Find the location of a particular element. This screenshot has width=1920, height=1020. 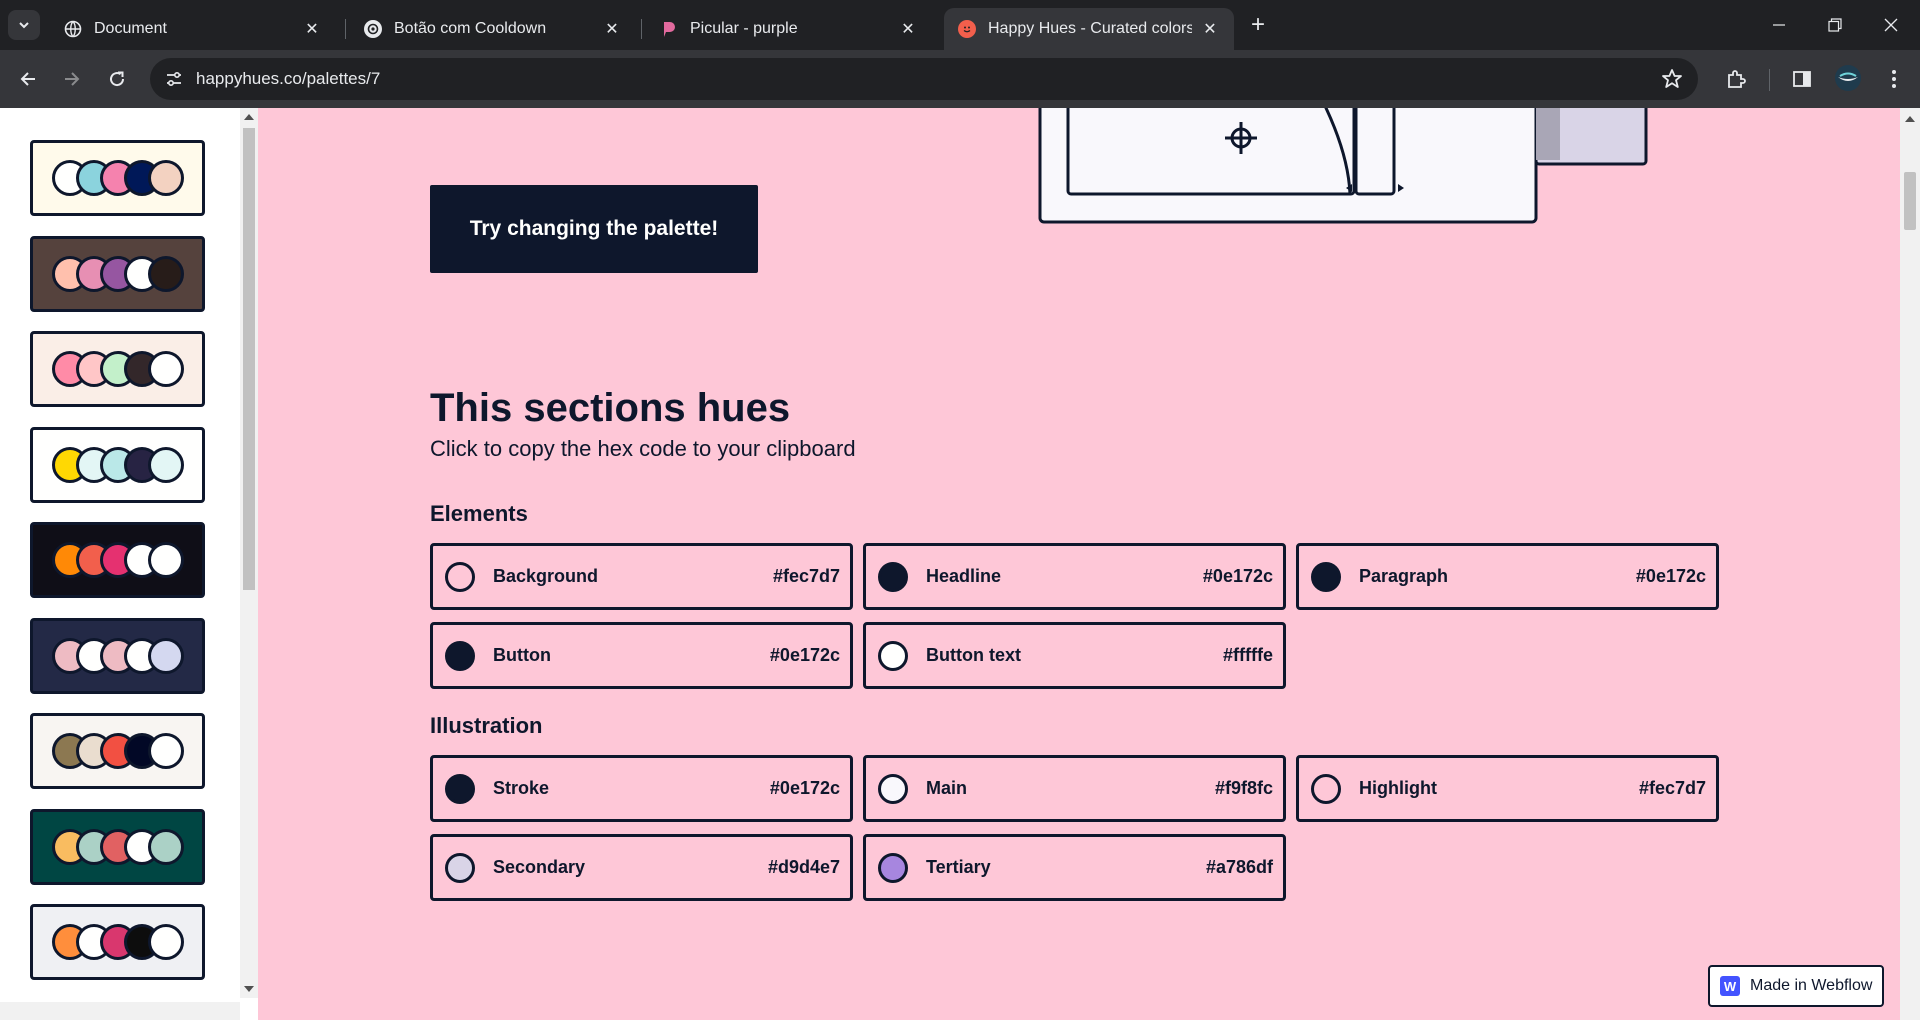

hue-hex-code: #f9f8fc is located at coordinates (1243, 788).